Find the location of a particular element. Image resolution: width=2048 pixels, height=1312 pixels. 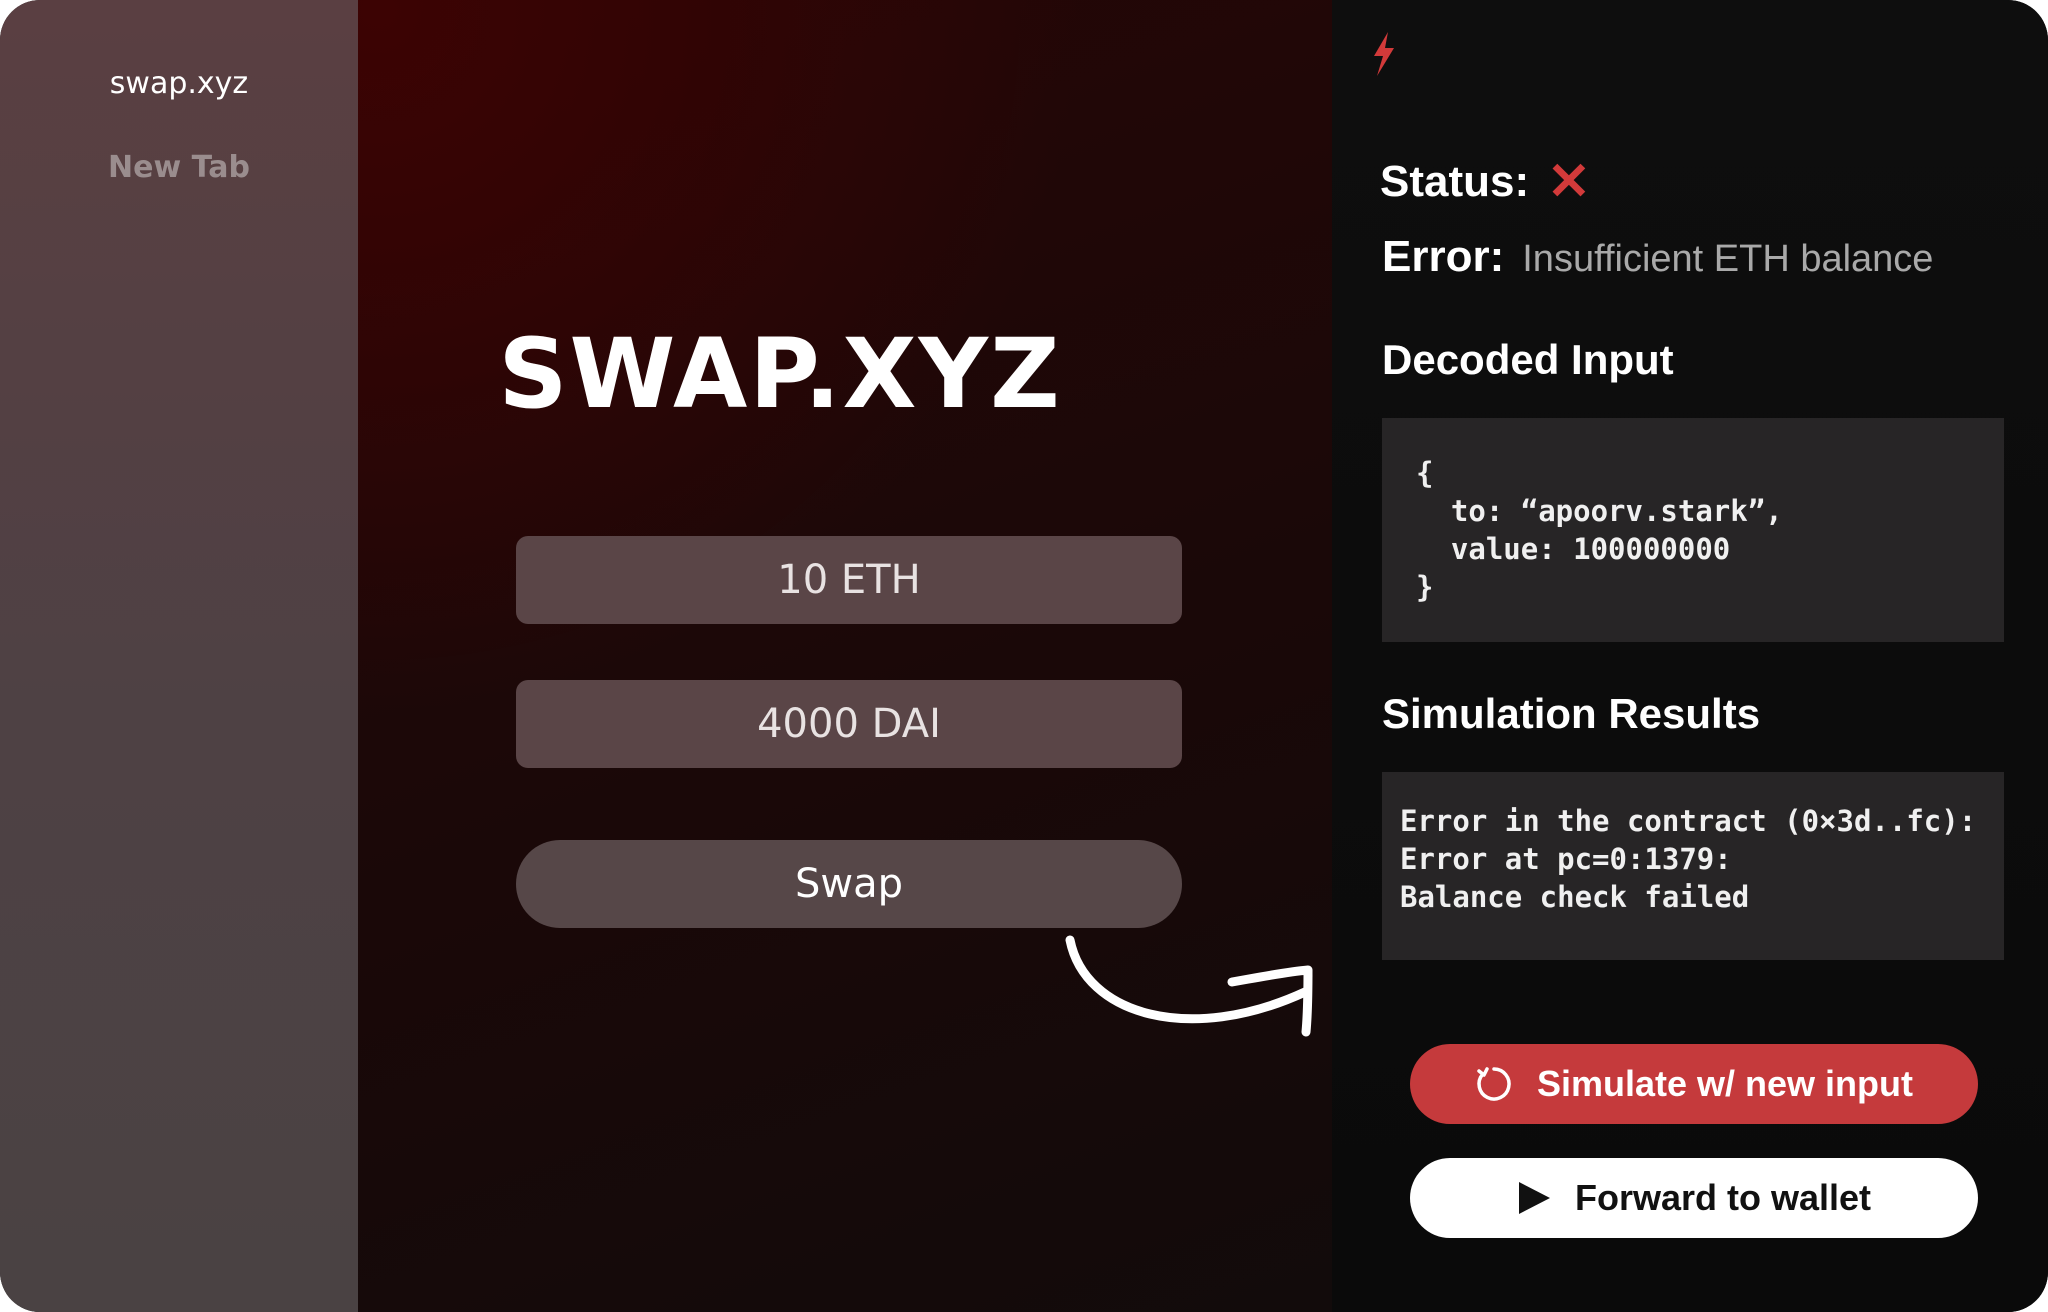

lightning-bolt-icon is located at coordinates (1384, 54).